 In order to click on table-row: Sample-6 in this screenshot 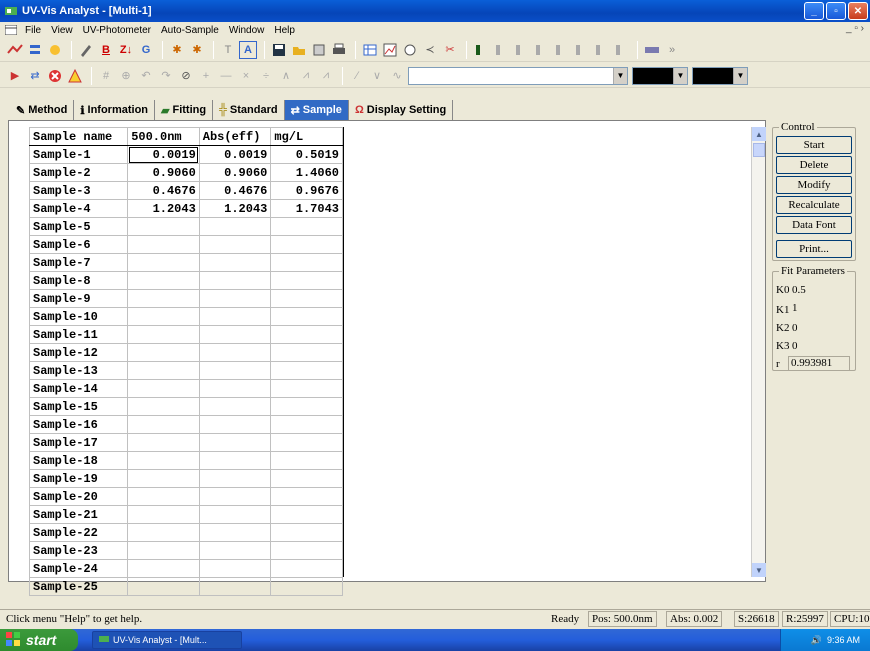, I will do `click(185, 244)`.